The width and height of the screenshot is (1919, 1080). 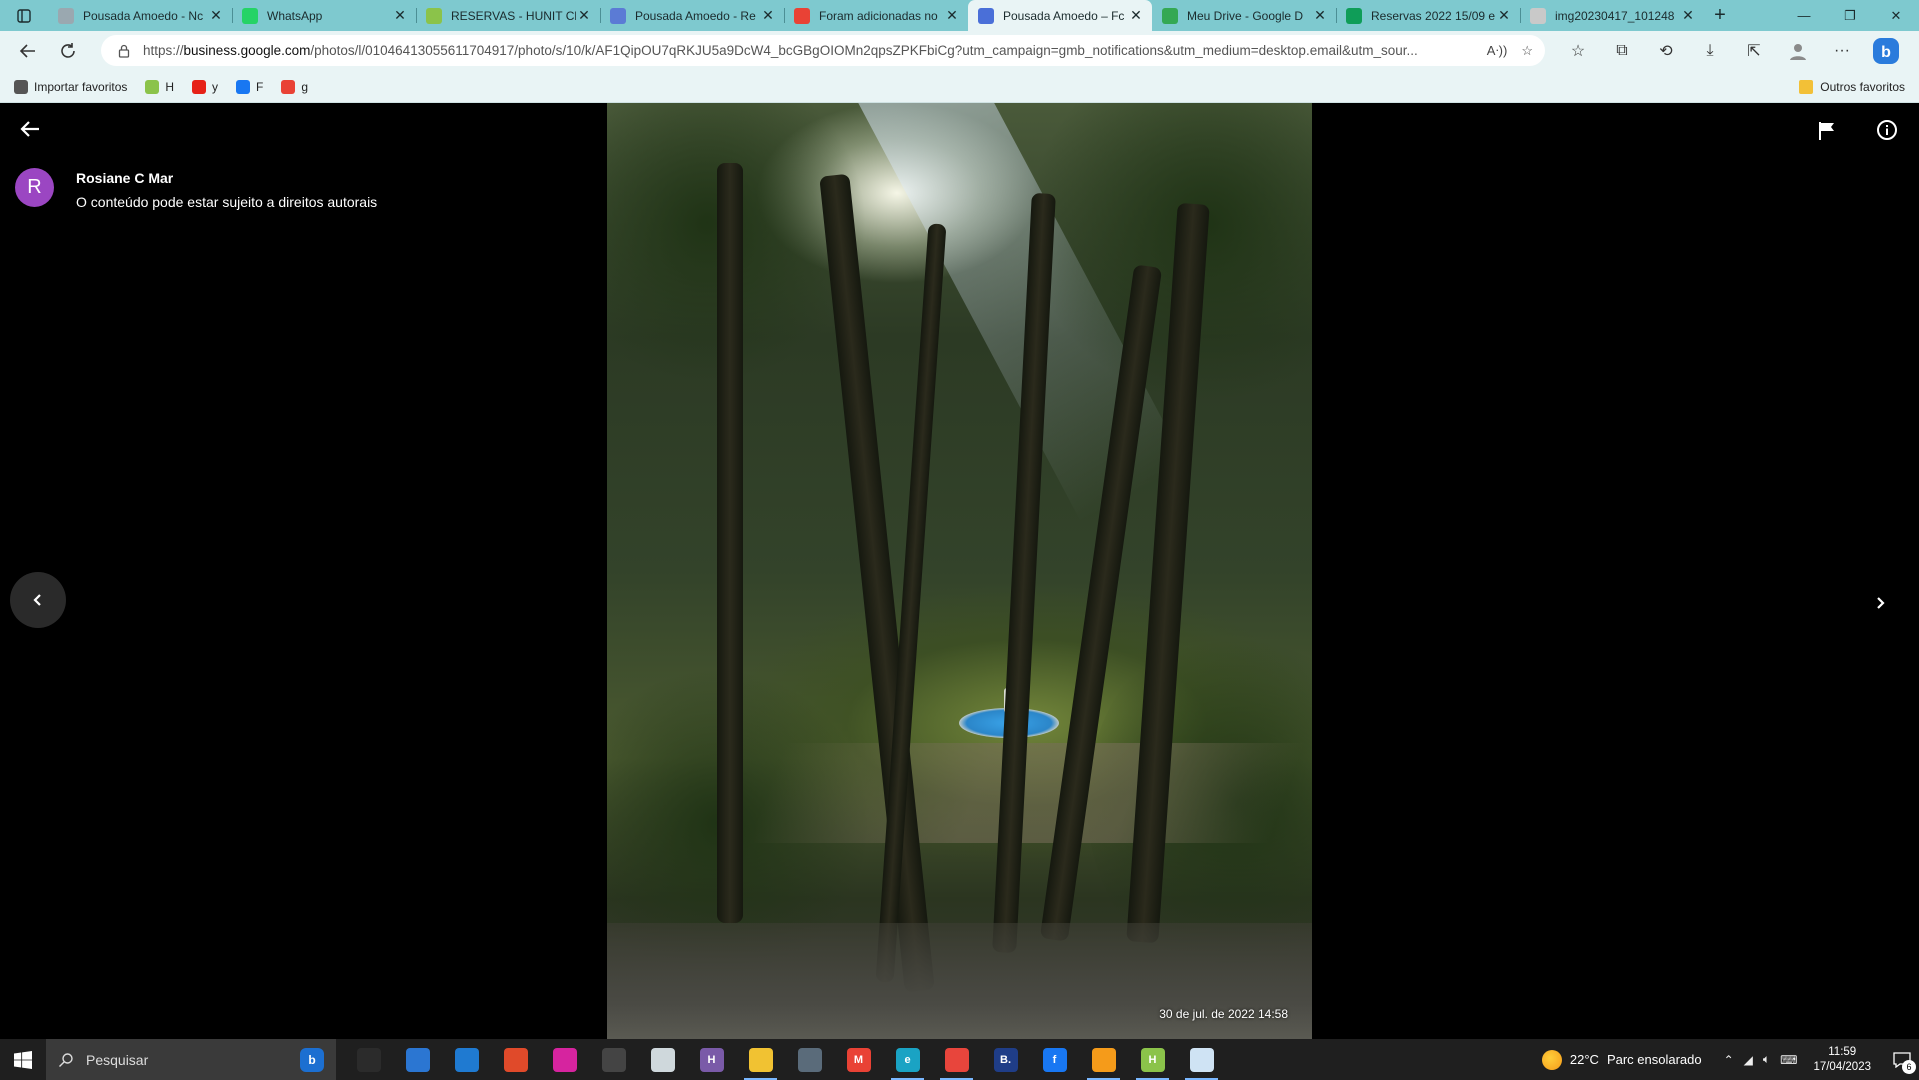 I want to click on volume-icon: 🔈︎, so click(x=1766, y=1059).